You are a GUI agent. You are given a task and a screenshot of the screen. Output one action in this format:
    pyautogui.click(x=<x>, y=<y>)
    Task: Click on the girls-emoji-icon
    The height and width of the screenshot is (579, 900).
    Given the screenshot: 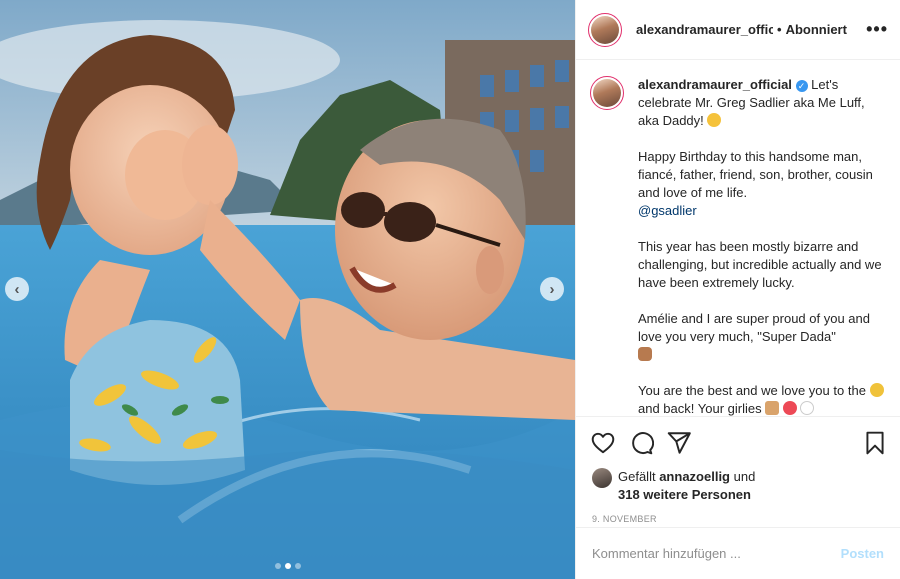 What is the action you would take?
    pyautogui.click(x=772, y=408)
    